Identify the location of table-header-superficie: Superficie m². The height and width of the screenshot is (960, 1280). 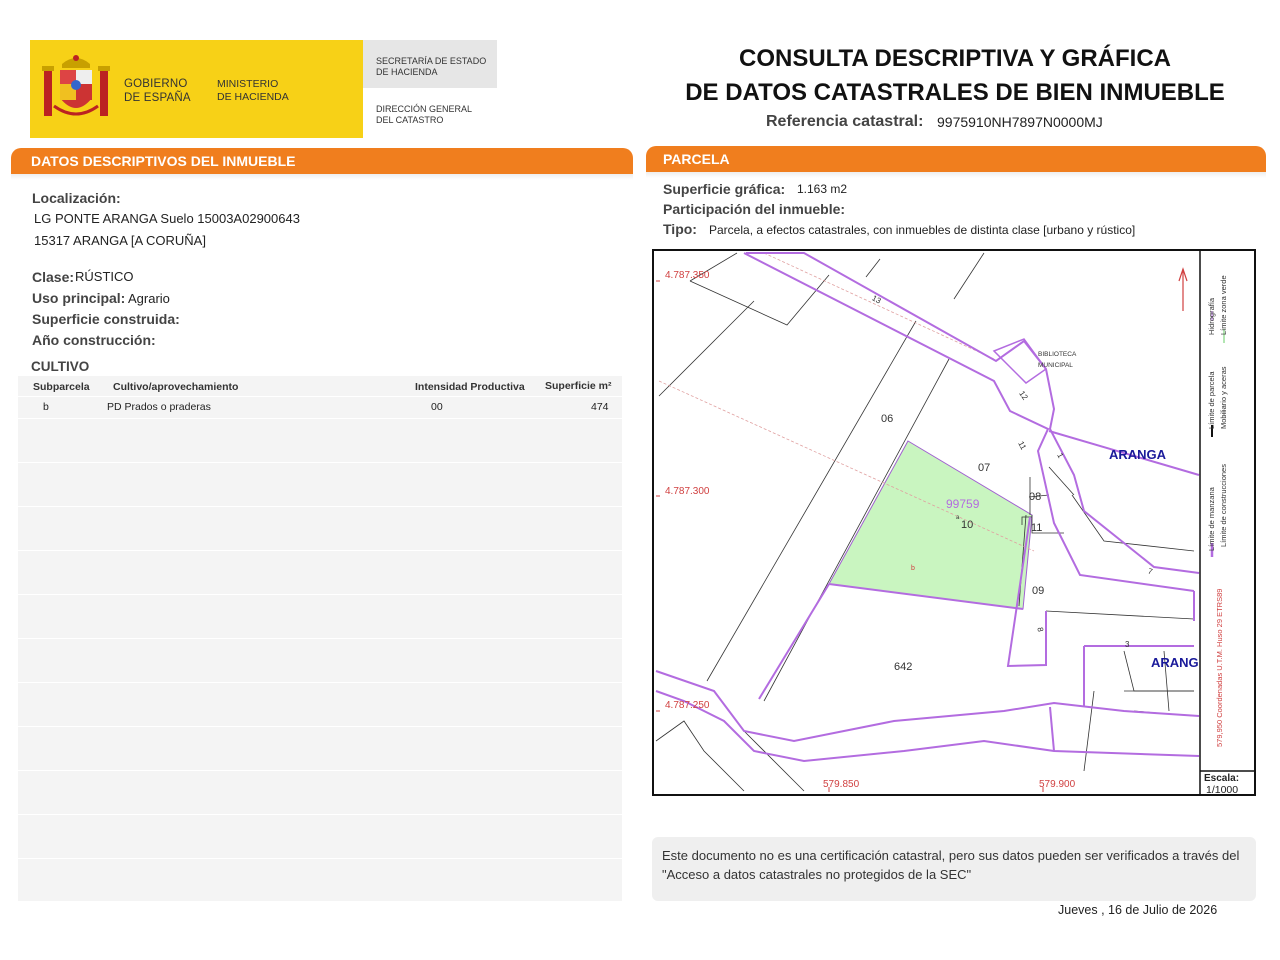
(578, 386).